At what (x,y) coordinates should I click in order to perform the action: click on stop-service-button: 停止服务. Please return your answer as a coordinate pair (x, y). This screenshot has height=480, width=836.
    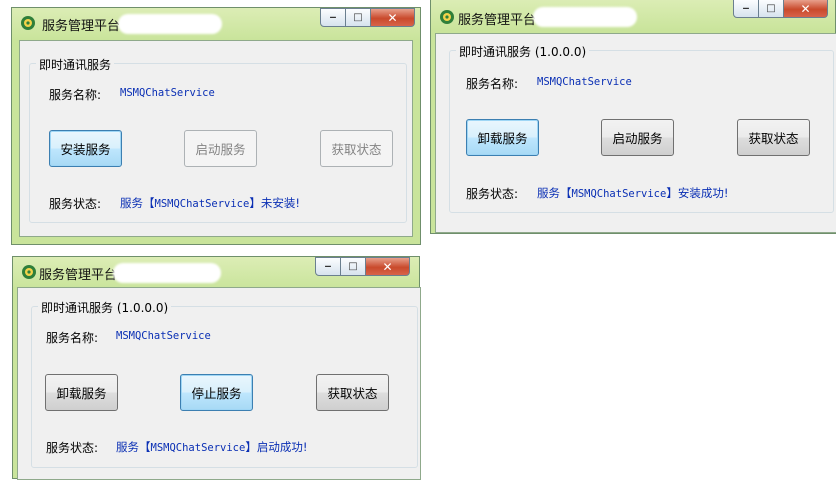
    Looking at the image, I should click on (216, 392).